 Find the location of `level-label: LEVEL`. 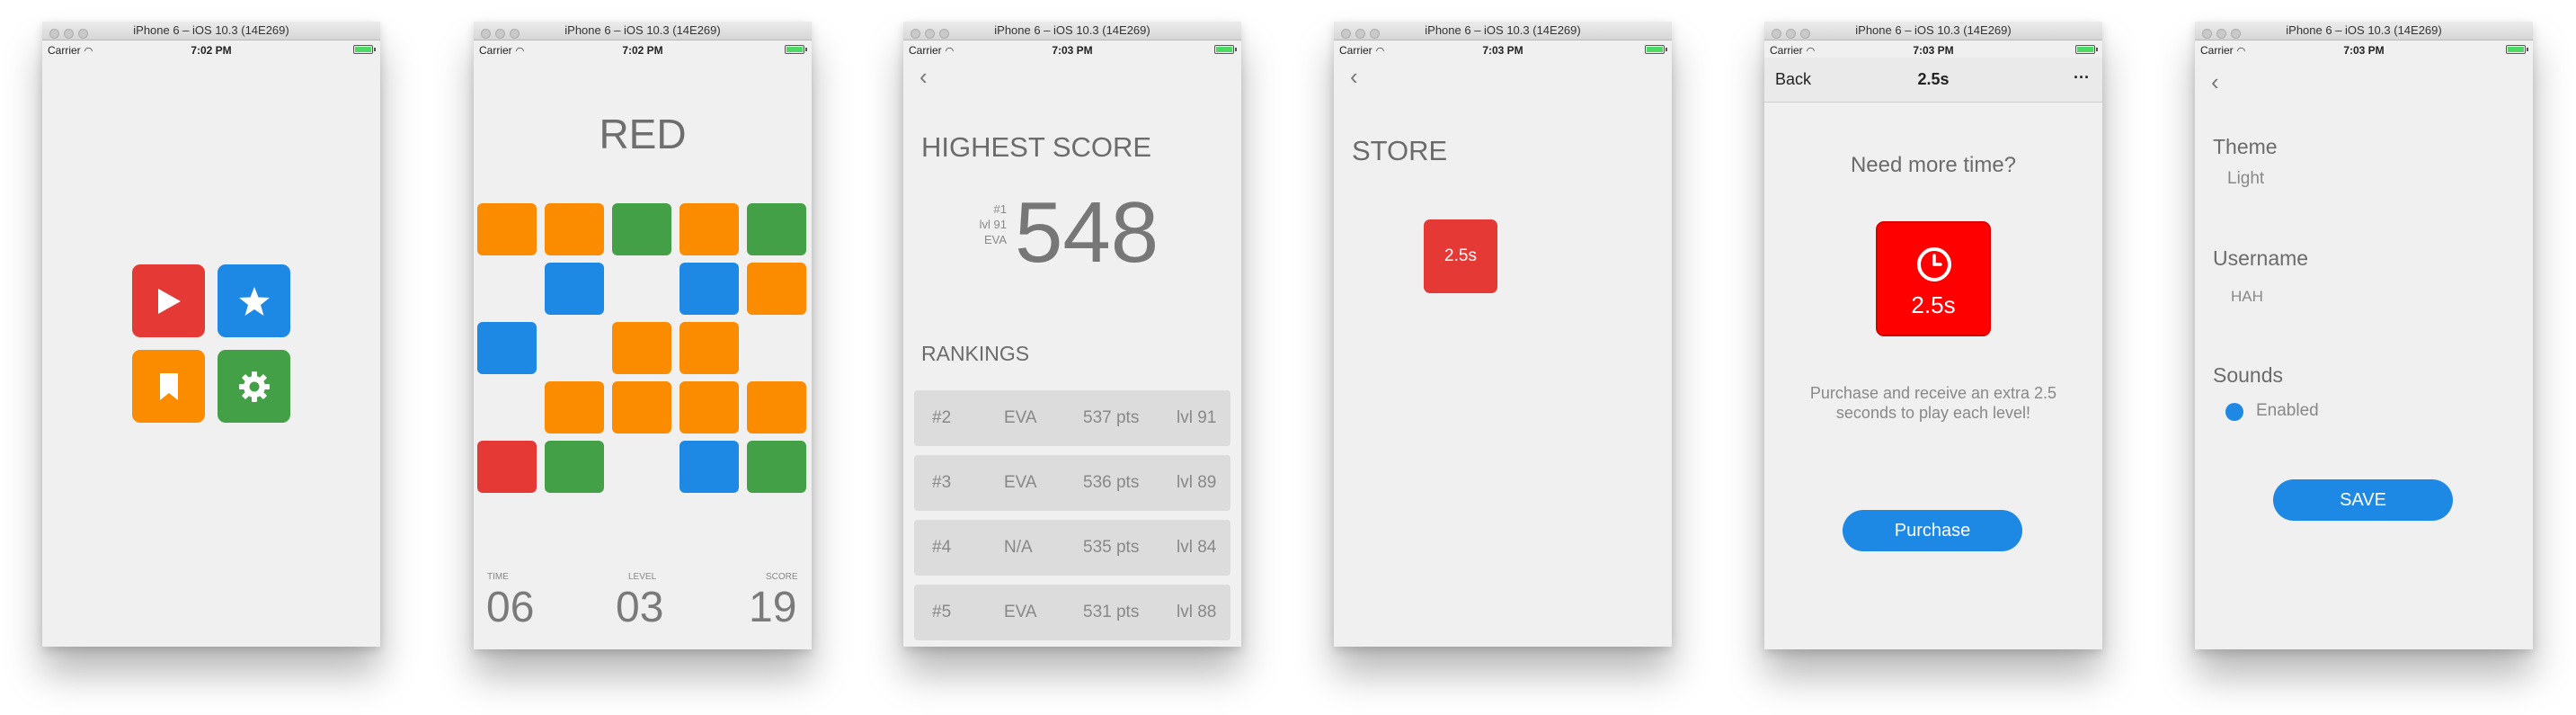

level-label: LEVEL is located at coordinates (642, 577).